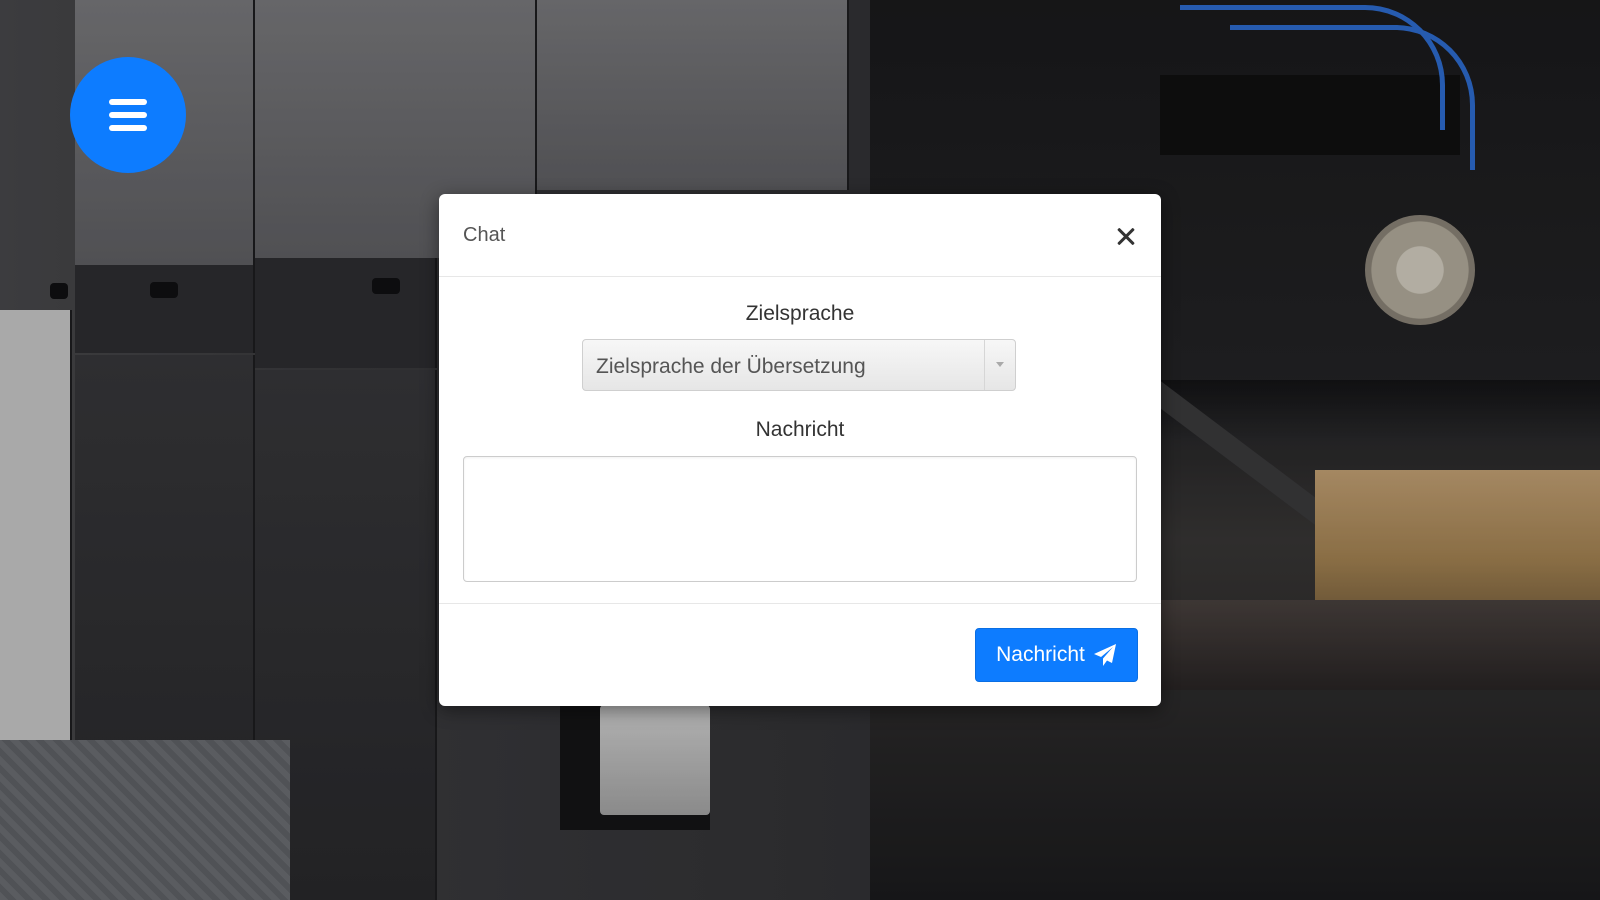  Describe the element at coordinates (1104, 655) in the screenshot. I see `paper-plane-icon` at that location.